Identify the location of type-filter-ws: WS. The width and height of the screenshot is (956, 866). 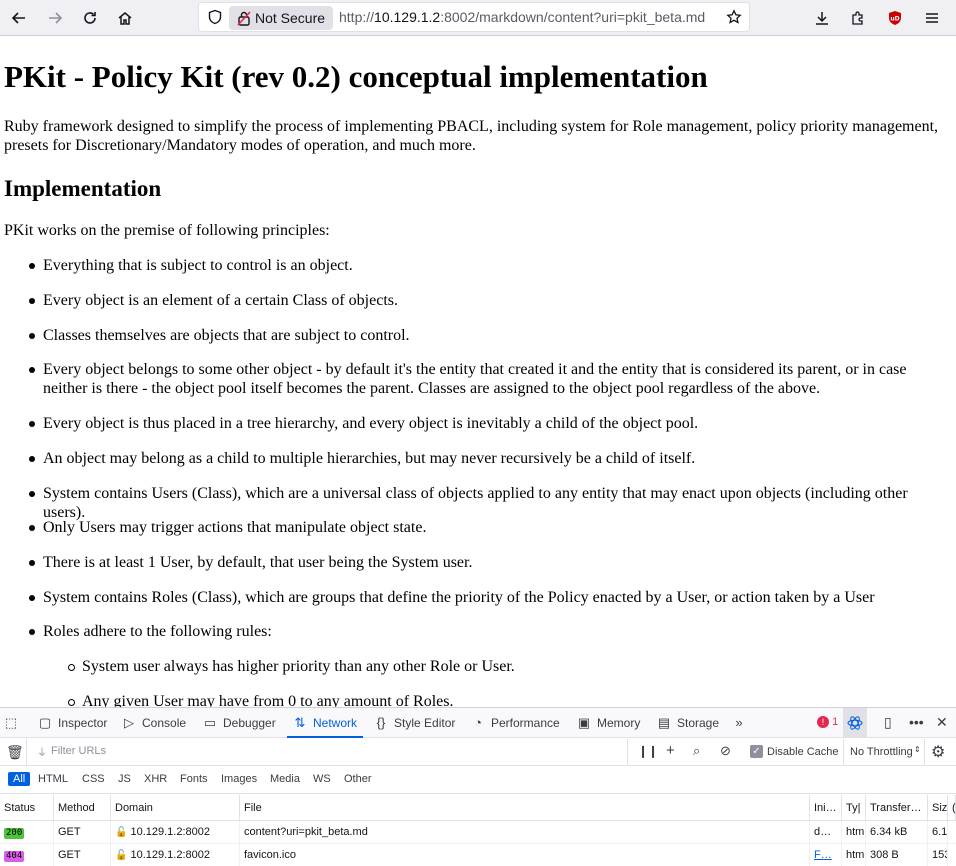
(322, 779).